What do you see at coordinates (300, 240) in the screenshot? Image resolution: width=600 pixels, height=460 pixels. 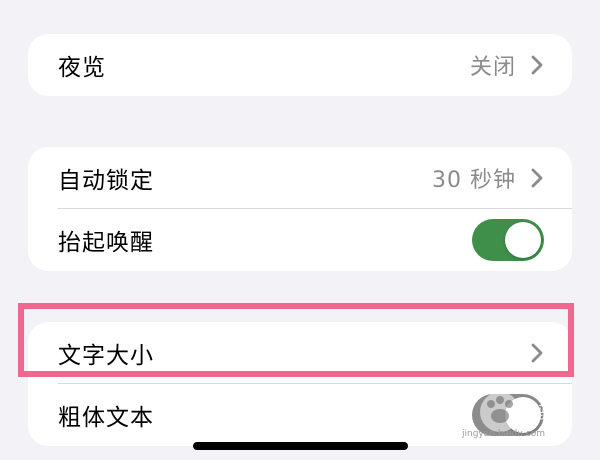 I see `row-raise-to-wake: 抬起唤醒` at bounding box center [300, 240].